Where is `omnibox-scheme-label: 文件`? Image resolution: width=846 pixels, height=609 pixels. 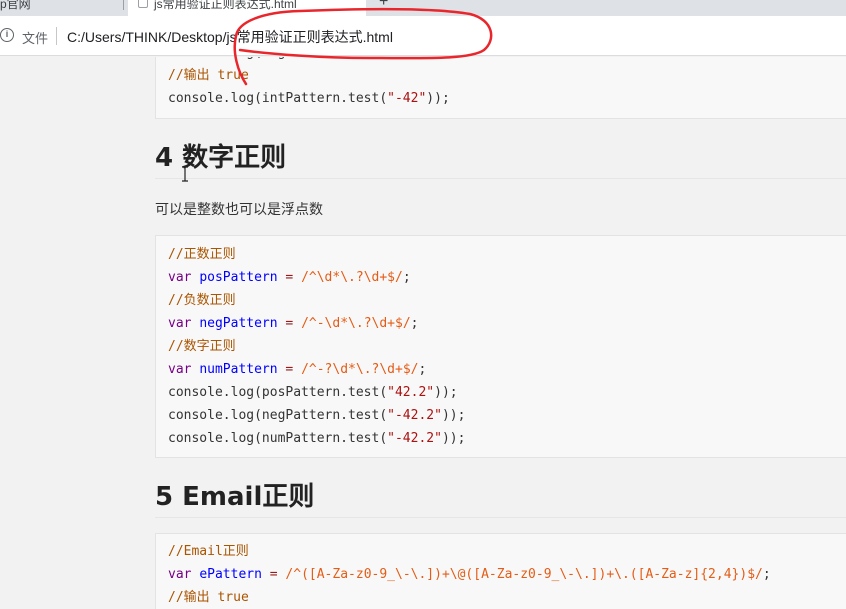
omnibox-scheme-label: 文件 is located at coordinates (35, 38).